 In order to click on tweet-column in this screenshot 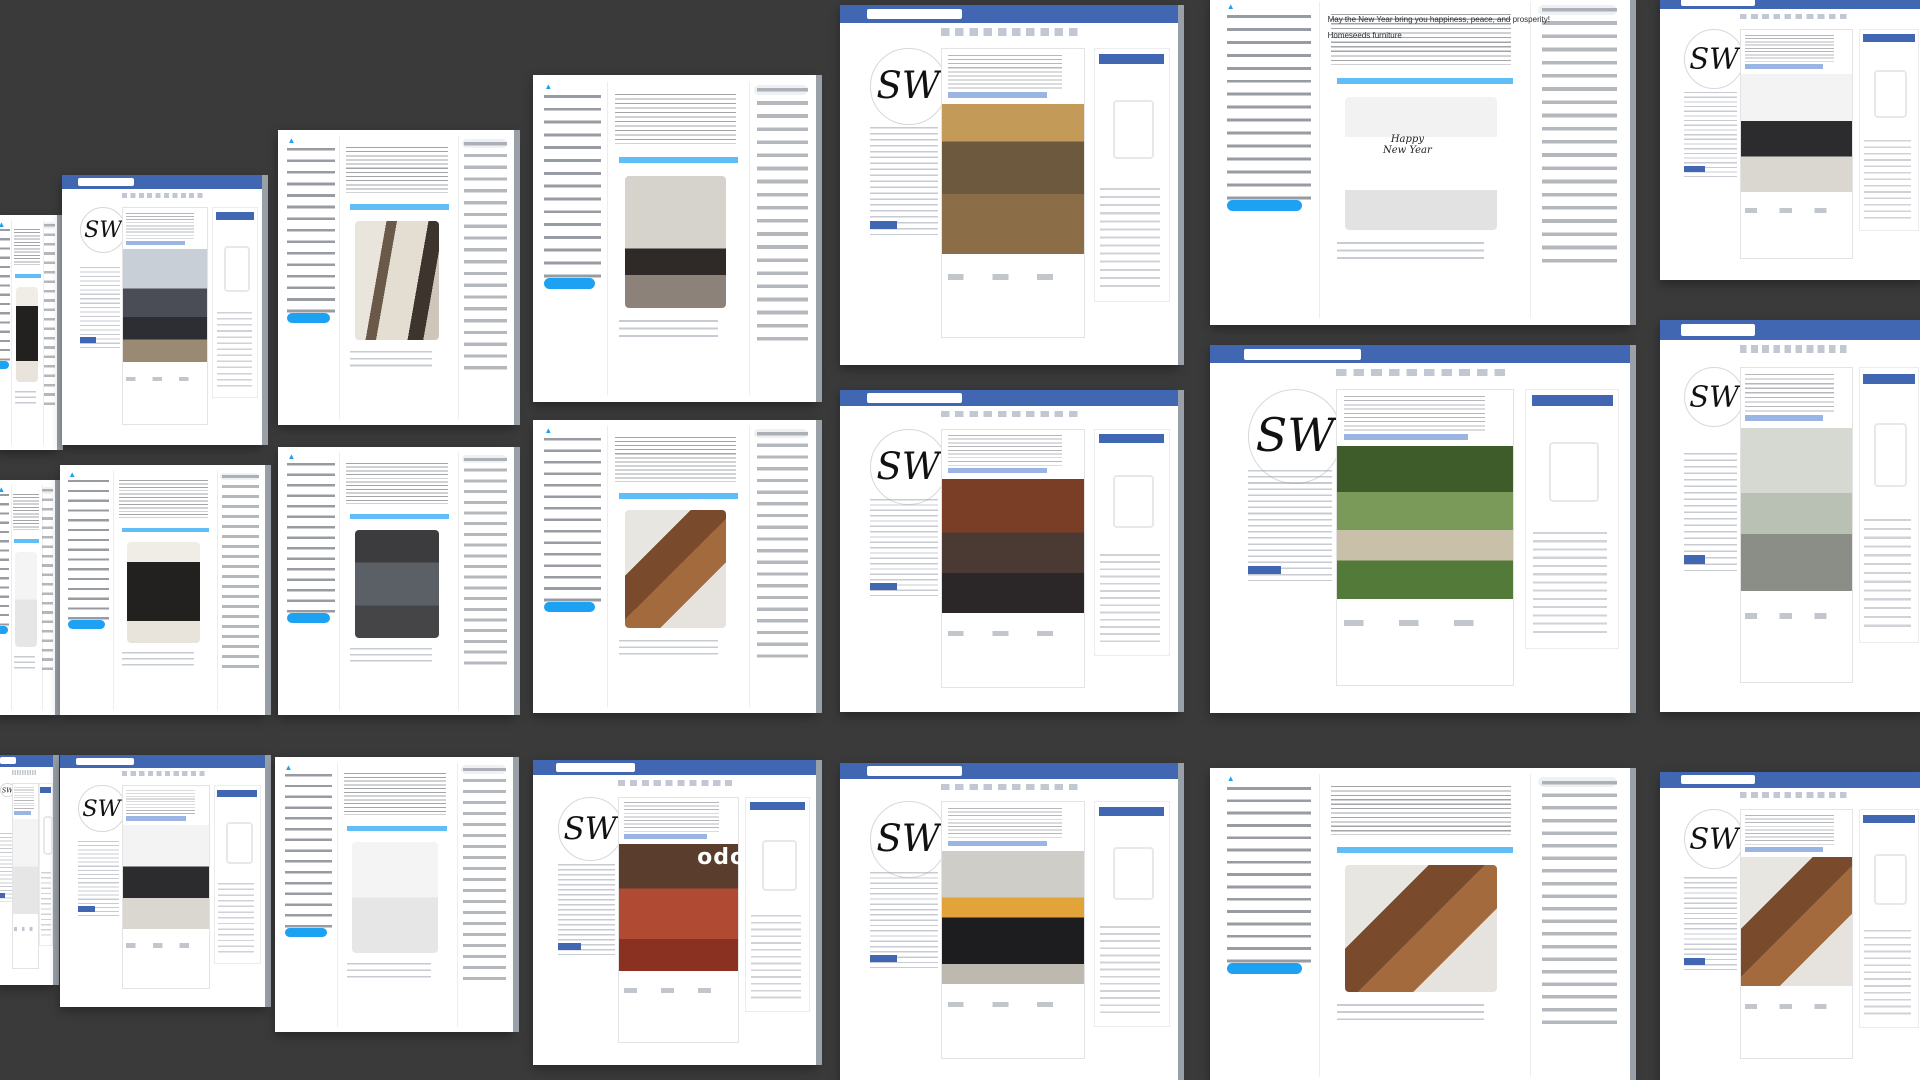, I will do `click(397, 894)`.